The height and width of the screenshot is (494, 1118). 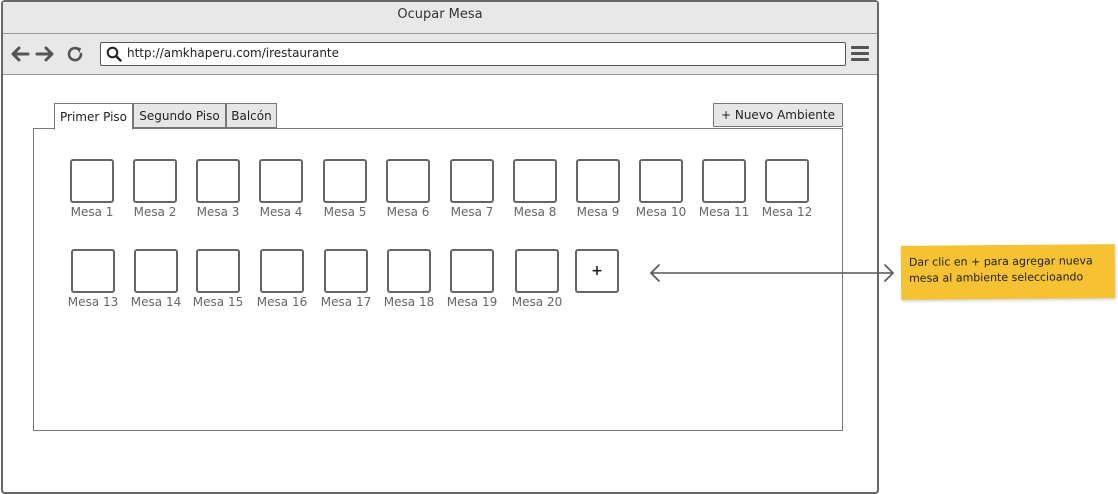 I want to click on table-item: Mesa 16, so click(x=282, y=284).